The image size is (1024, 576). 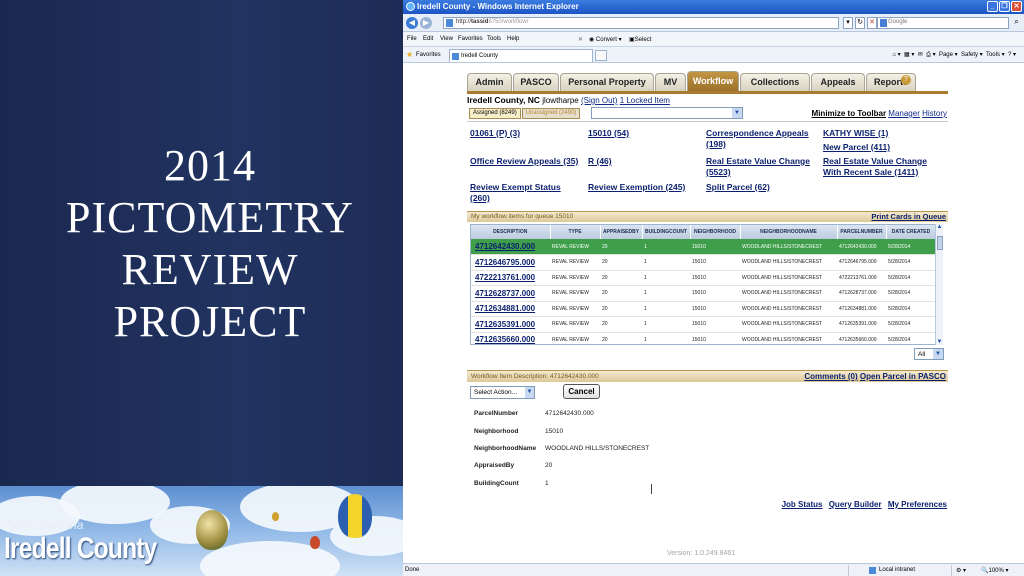 What do you see at coordinates (470, 39) in the screenshot?
I see `menu-favorites: Favorites` at bounding box center [470, 39].